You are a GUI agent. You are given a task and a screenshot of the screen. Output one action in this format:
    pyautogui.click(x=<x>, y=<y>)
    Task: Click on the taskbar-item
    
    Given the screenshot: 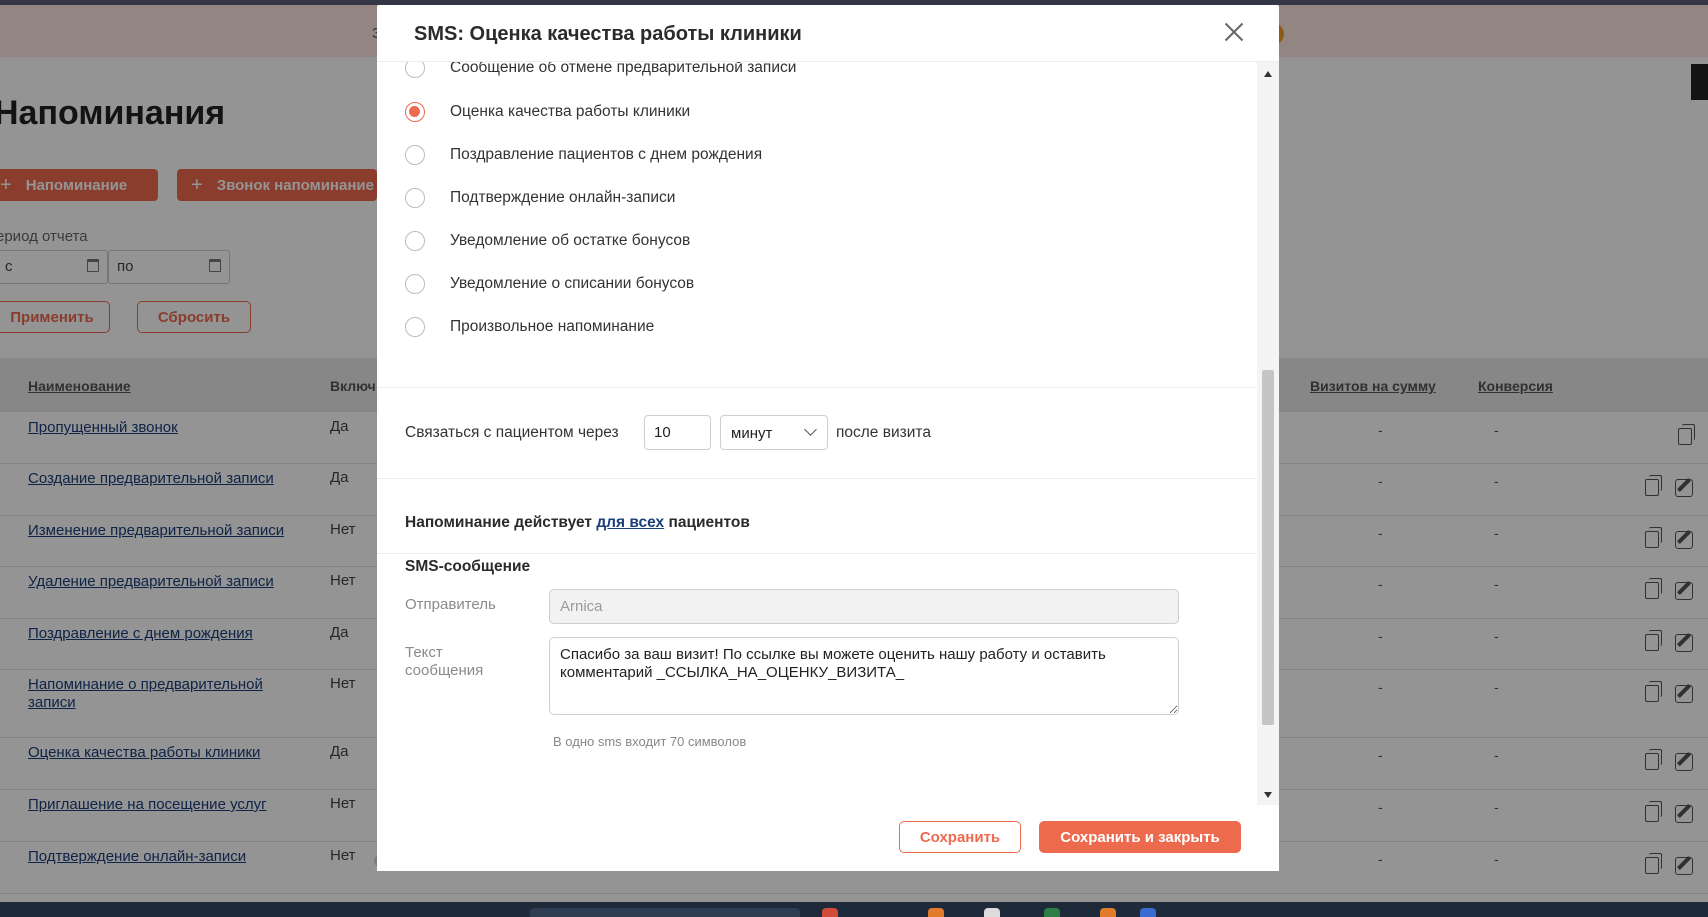 What is the action you would take?
    pyautogui.click(x=665, y=912)
    